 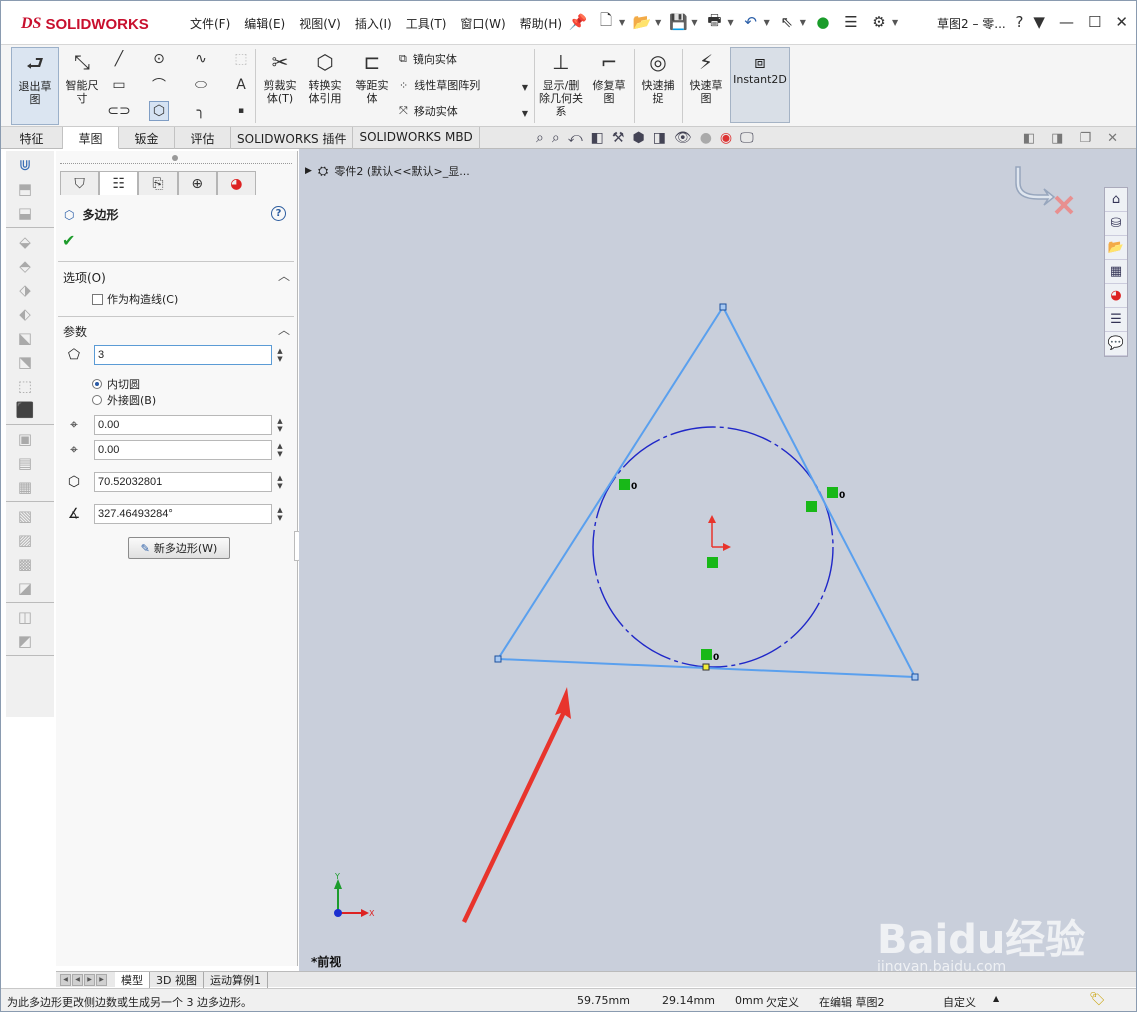 I want to click on menu-file: 文件(F), so click(x=210, y=23).